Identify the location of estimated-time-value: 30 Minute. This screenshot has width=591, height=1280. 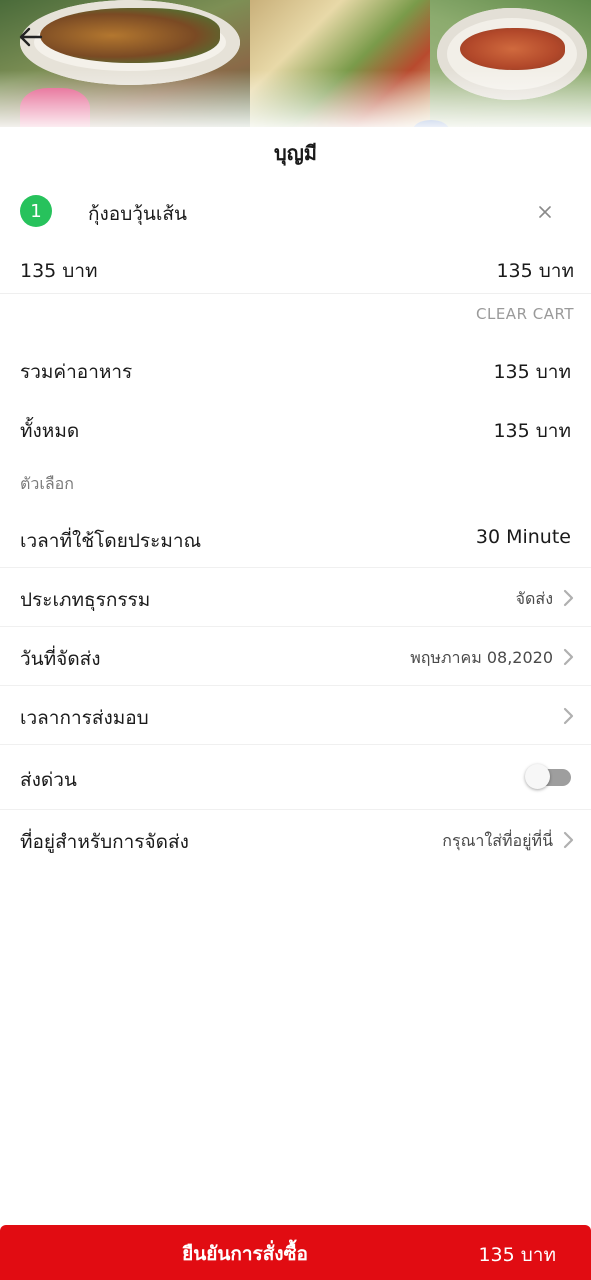
(523, 537).